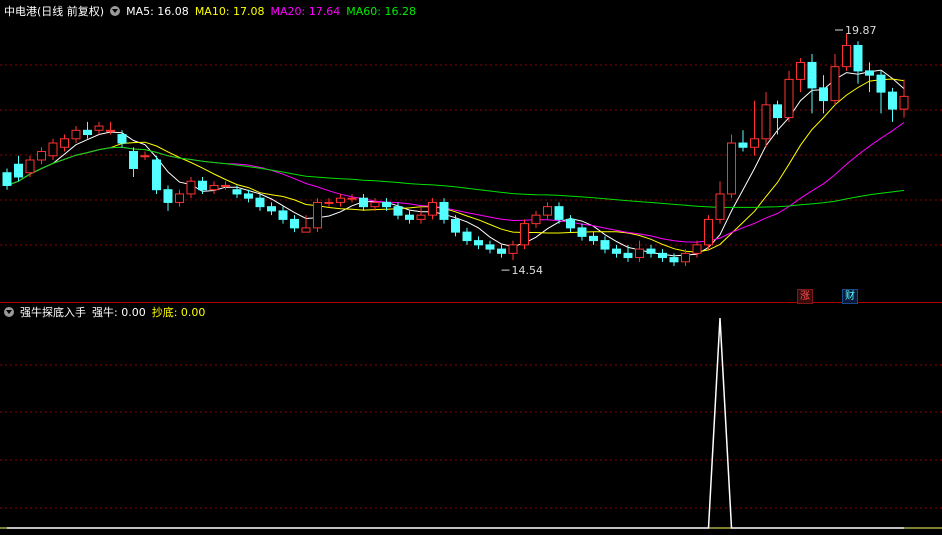 The width and height of the screenshot is (942, 535). I want to click on ma20-label: MA20: 17.64, so click(305, 11).